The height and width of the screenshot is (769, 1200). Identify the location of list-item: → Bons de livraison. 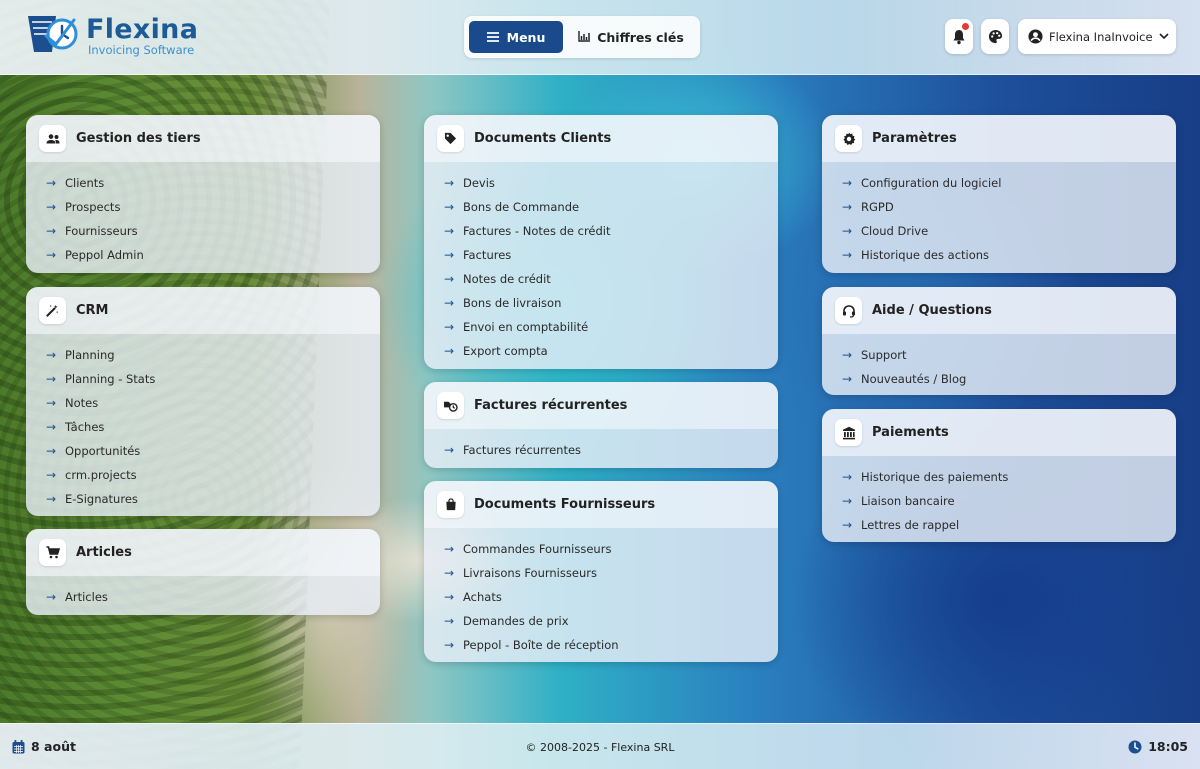
(611, 303).